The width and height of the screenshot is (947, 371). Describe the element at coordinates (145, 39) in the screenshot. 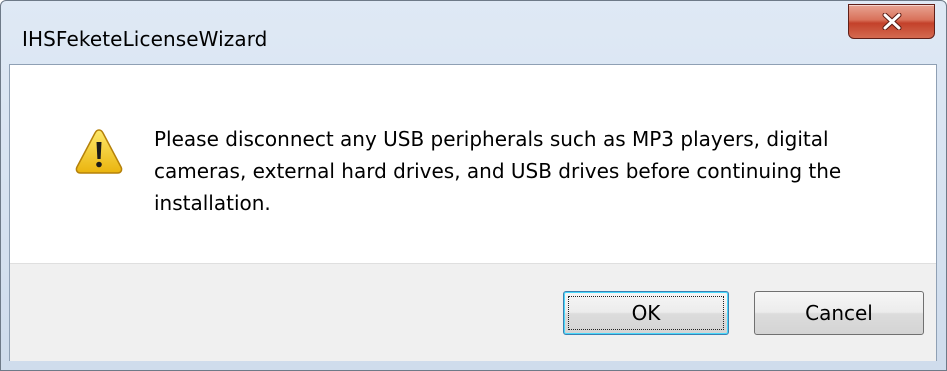

I see `window-title: IHSFeketeLicenseWizard` at that location.